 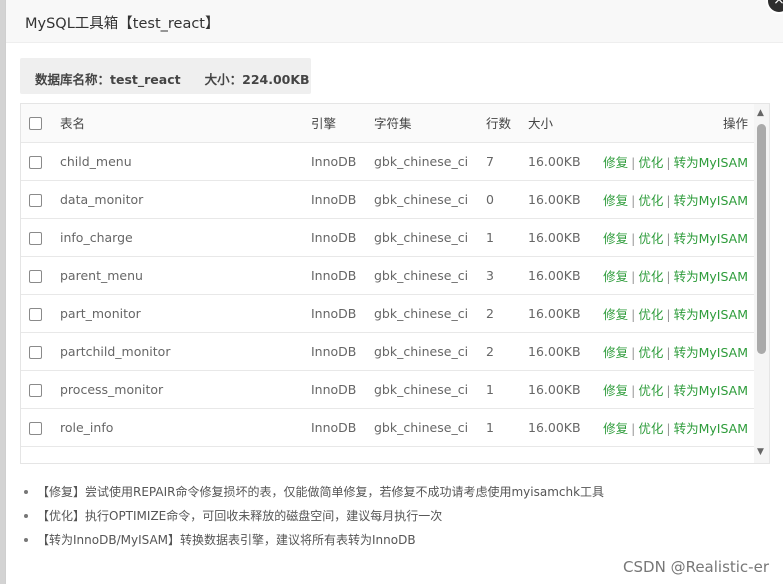 What do you see at coordinates (394, 21) in the screenshot?
I see `dialog-titlebar: MySQL工具箱【test_react】` at bounding box center [394, 21].